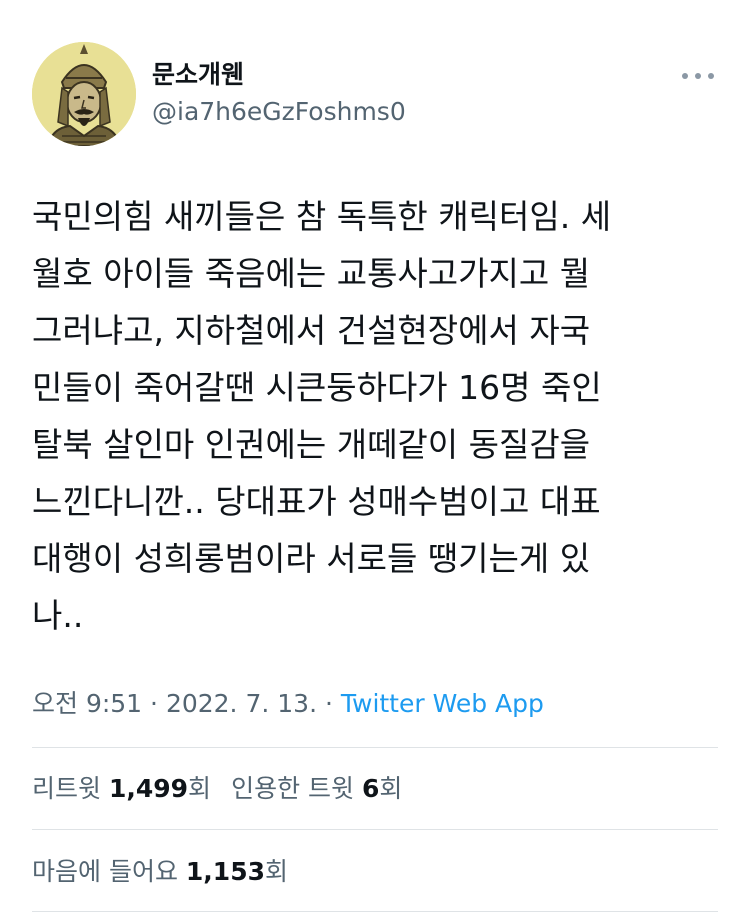 The height and width of the screenshot is (921, 750). I want to click on avatar, so click(84, 94).